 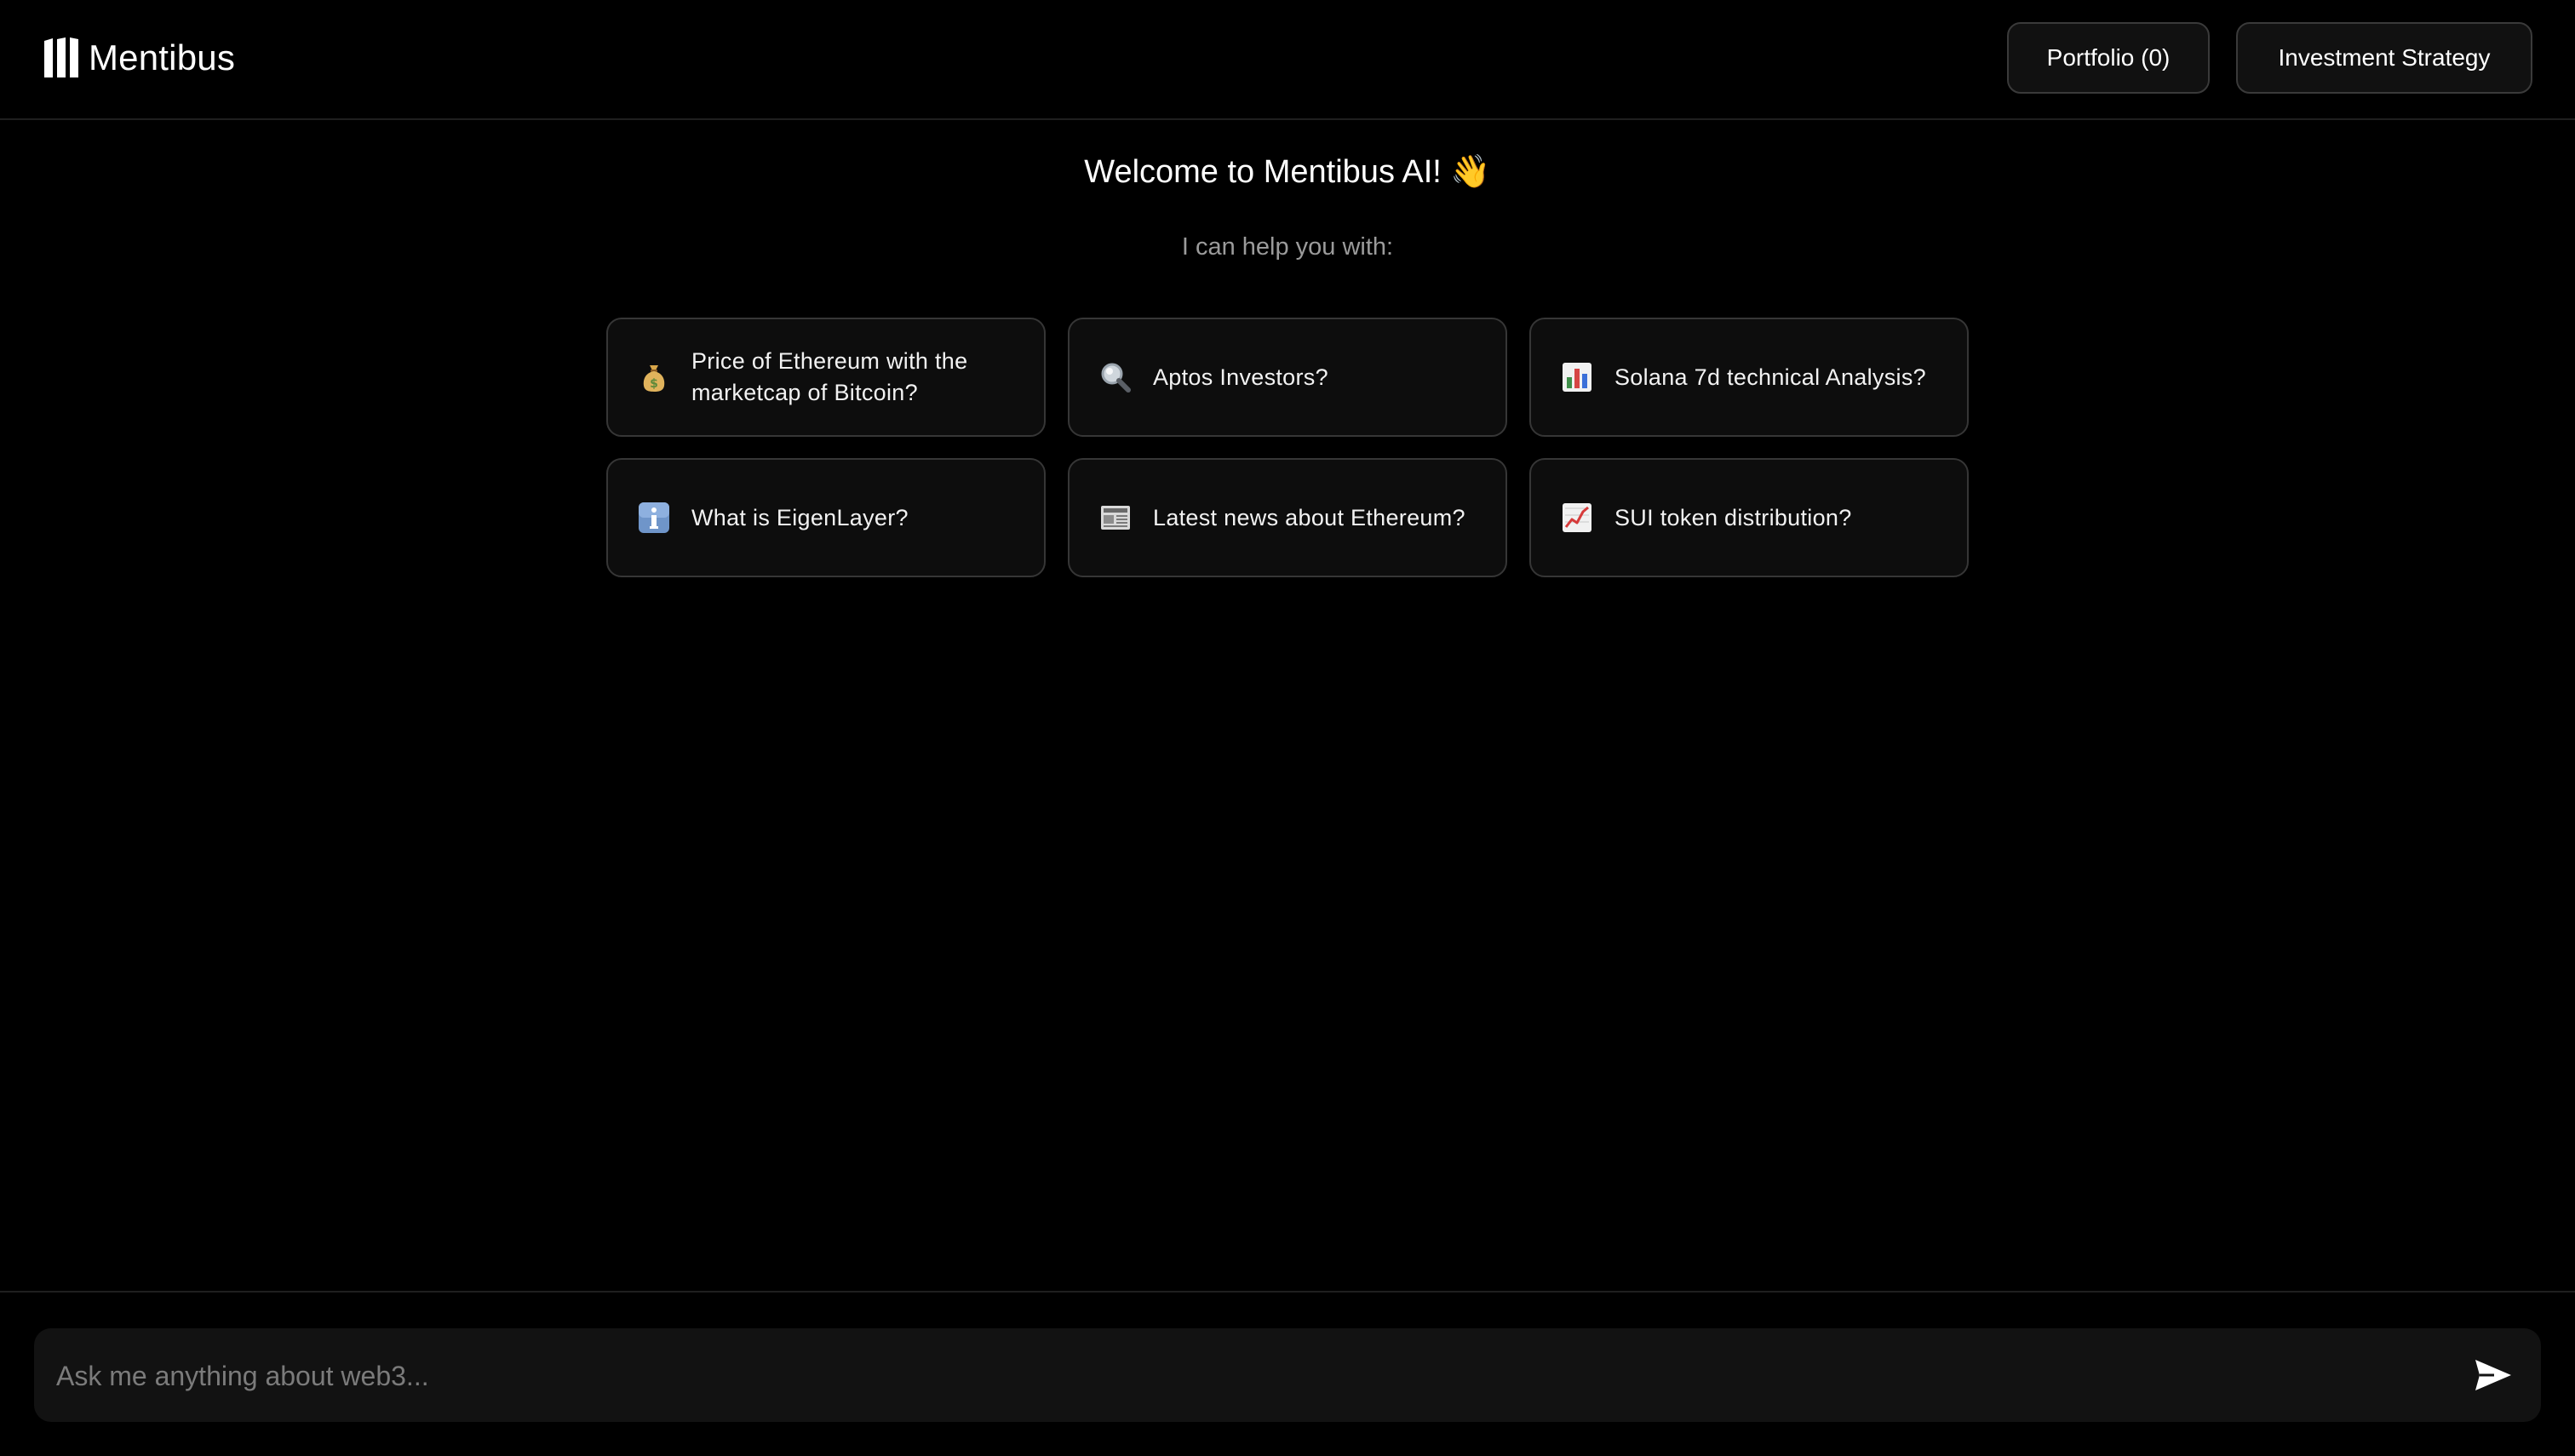 I want to click on send-icon, so click(x=2493, y=1375).